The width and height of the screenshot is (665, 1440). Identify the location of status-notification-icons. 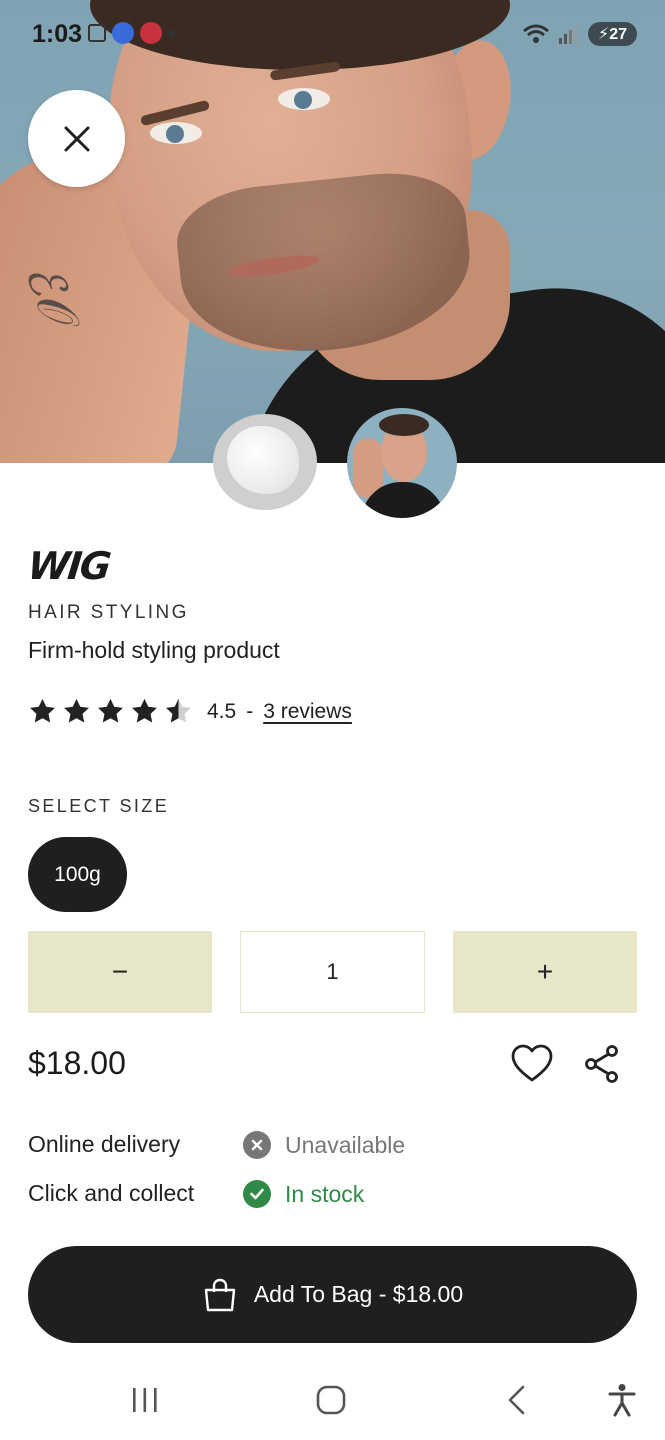
(131, 33).